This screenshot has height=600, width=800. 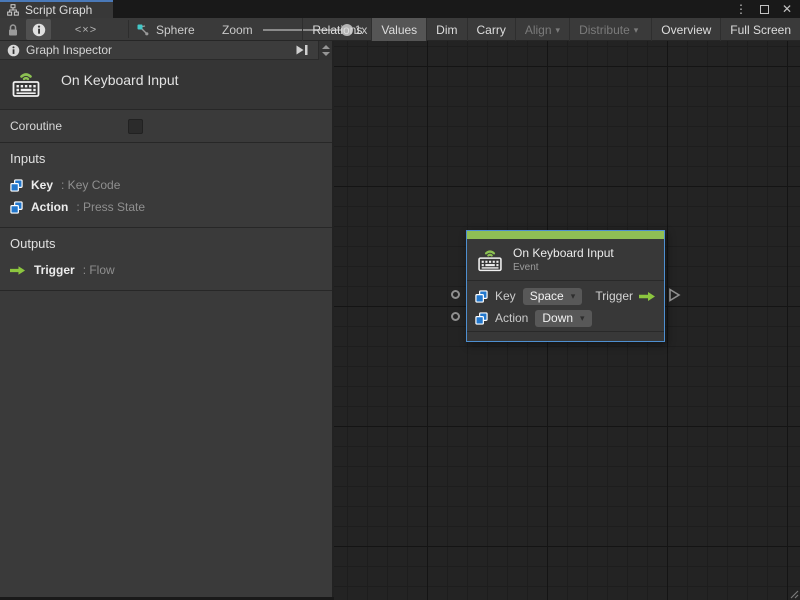 I want to click on distribute-button: Distribute ▾, so click(x=608, y=29).